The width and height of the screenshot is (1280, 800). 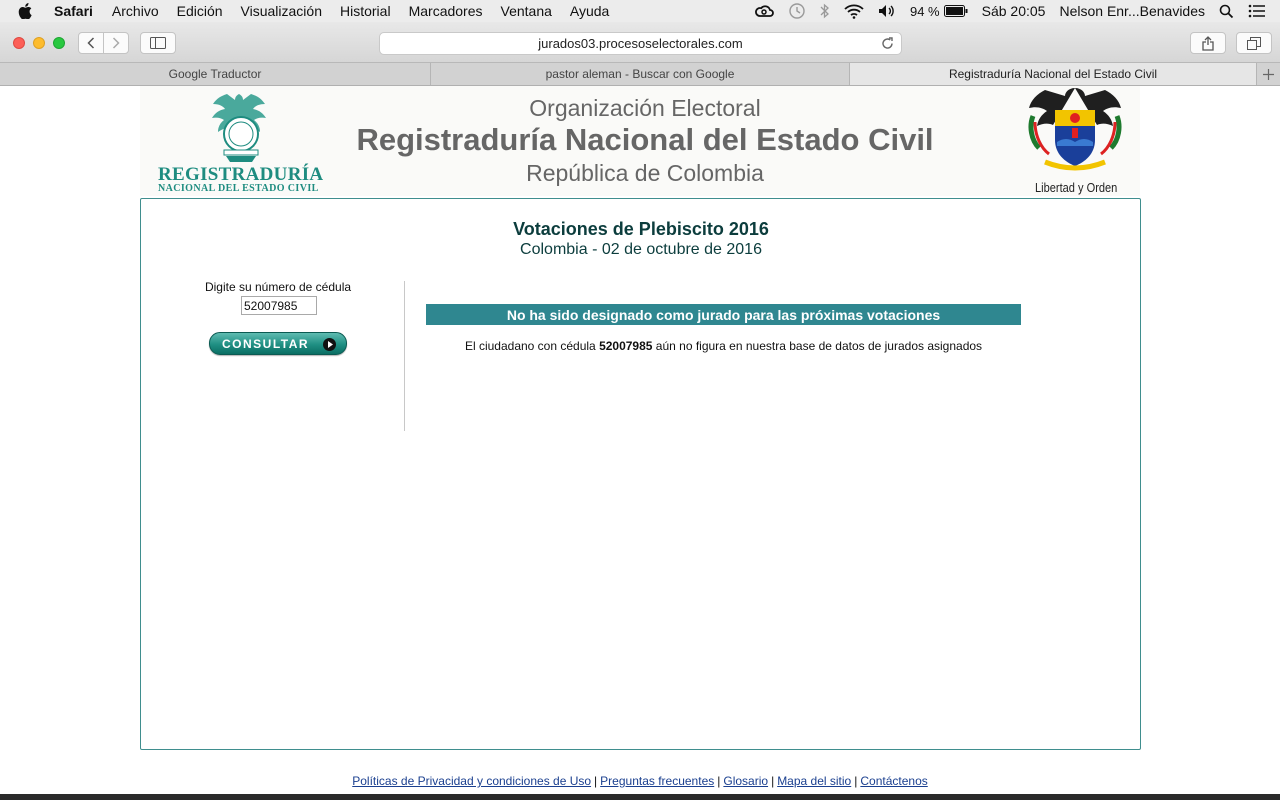 I want to click on sidebar-toggle-button, so click(x=158, y=43).